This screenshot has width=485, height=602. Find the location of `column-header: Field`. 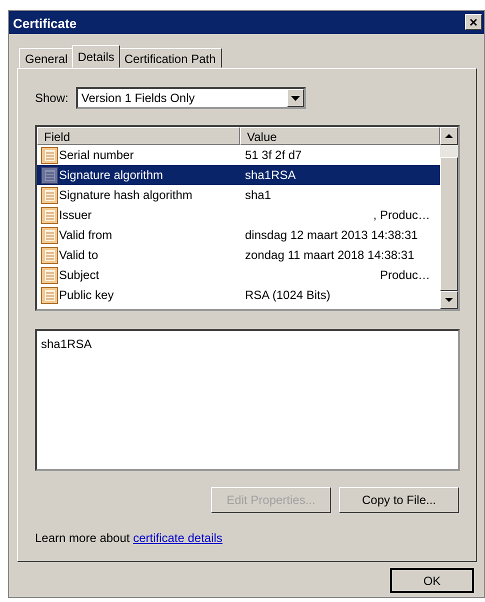

column-header: Field is located at coordinates (138, 136).